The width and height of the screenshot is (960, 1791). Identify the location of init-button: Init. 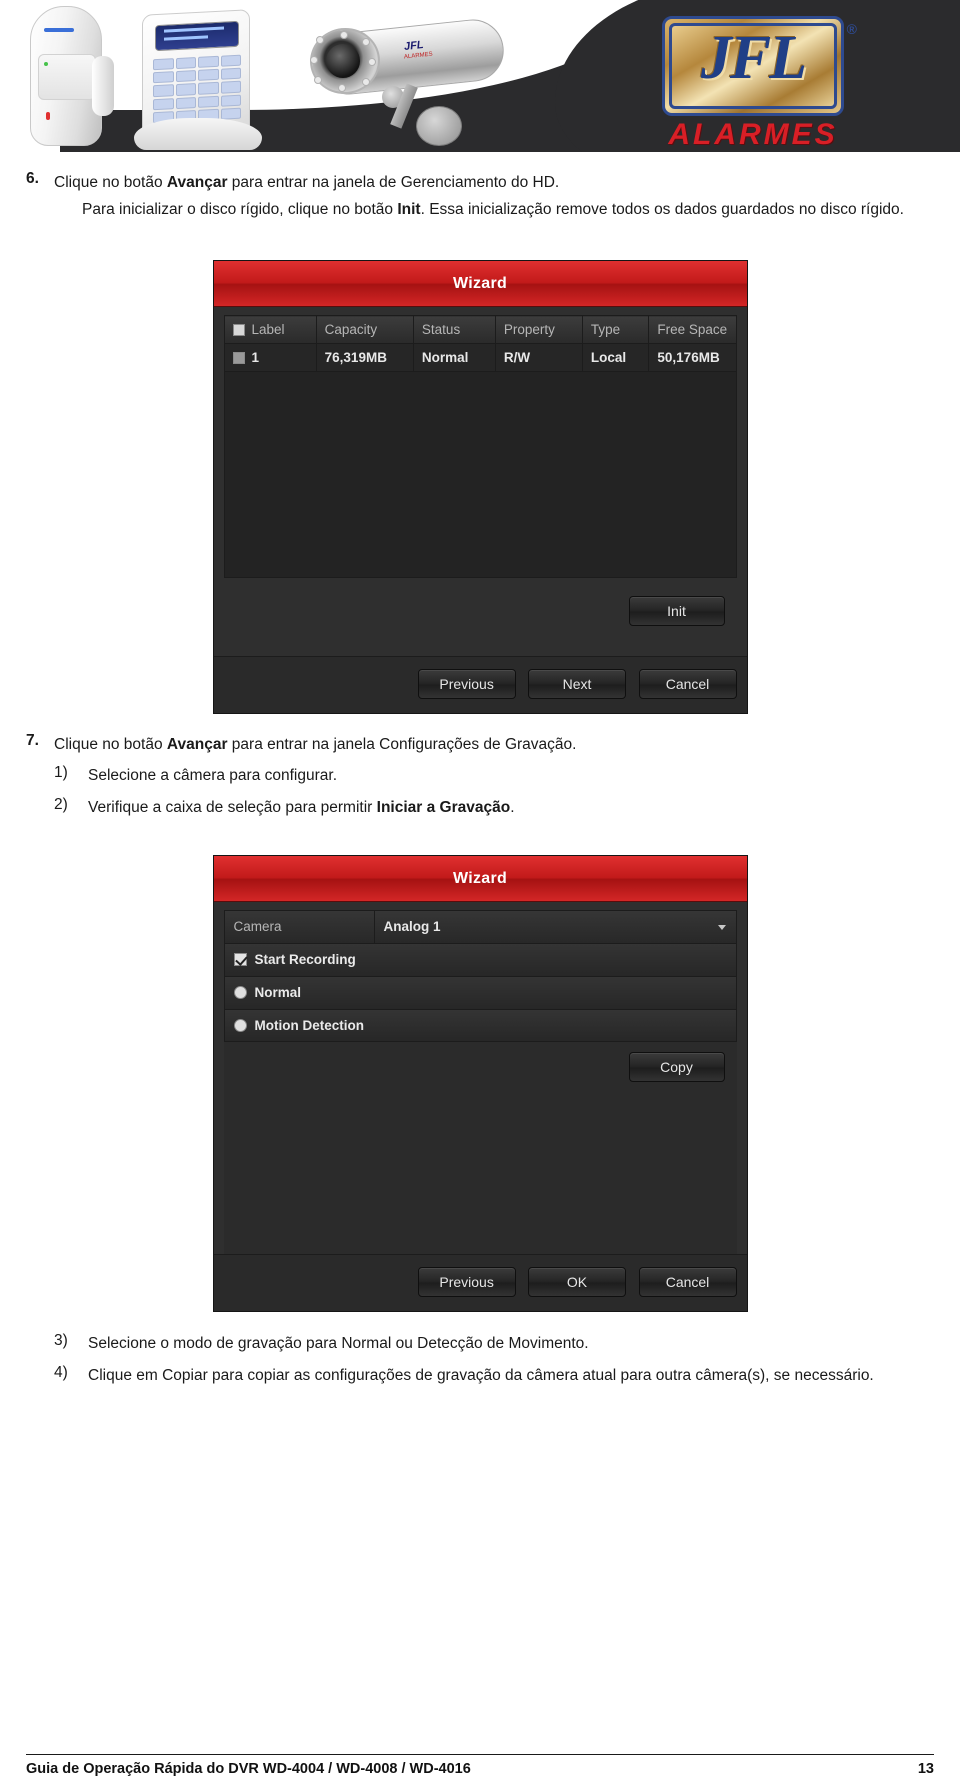
(676, 611).